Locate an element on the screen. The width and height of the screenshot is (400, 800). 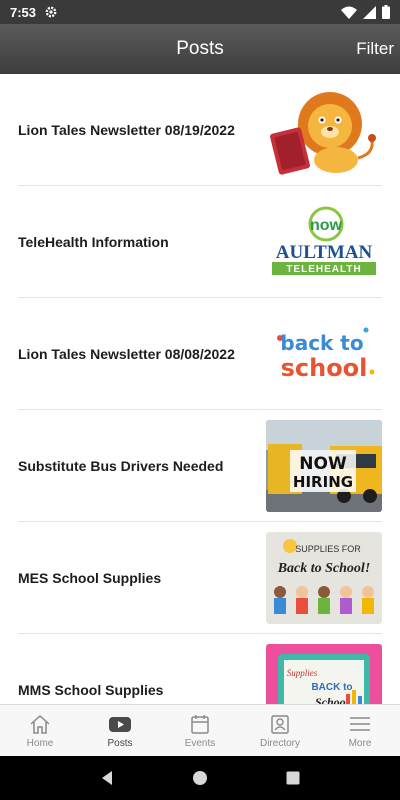
tab-posts: Posts is located at coordinates (120, 730).